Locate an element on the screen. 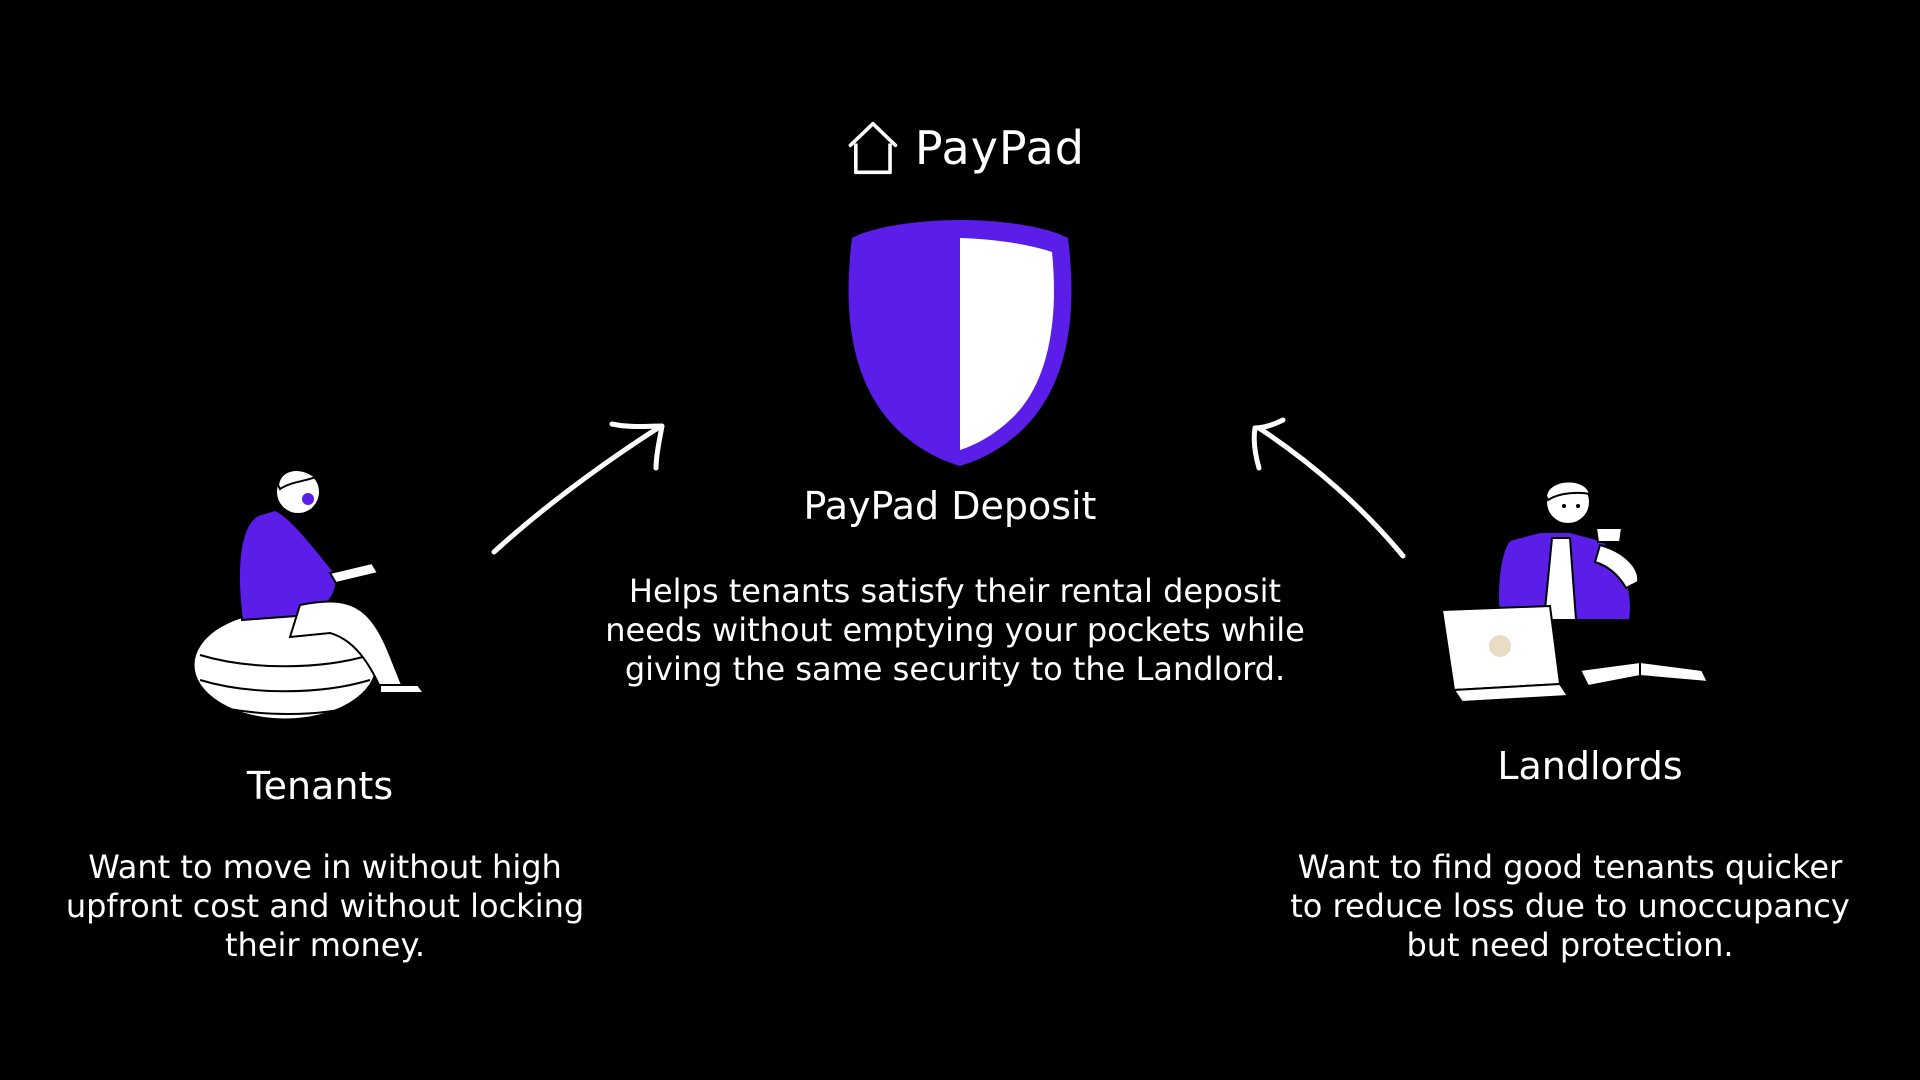 The image size is (1920, 1080). house-outline-icon is located at coordinates (873, 148).